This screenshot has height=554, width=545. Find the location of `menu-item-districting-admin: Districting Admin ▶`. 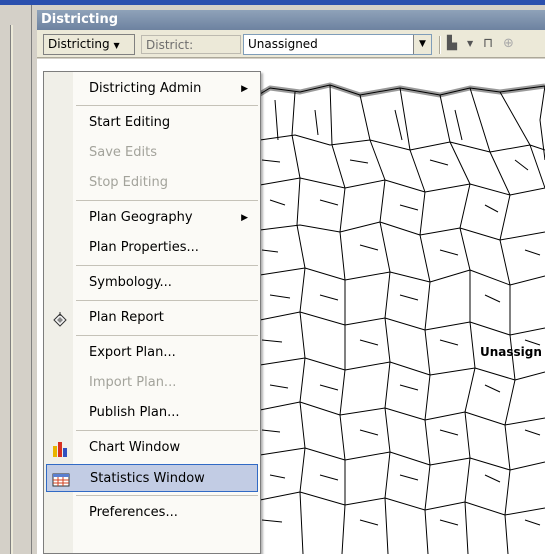

menu-item-districting-admin: Districting Admin ▶ is located at coordinates (152, 89).